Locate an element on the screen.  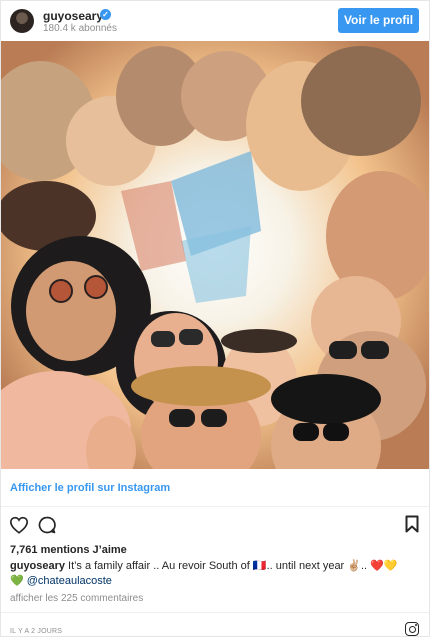
verified-badge-icon: ✓ is located at coordinates (105, 14).